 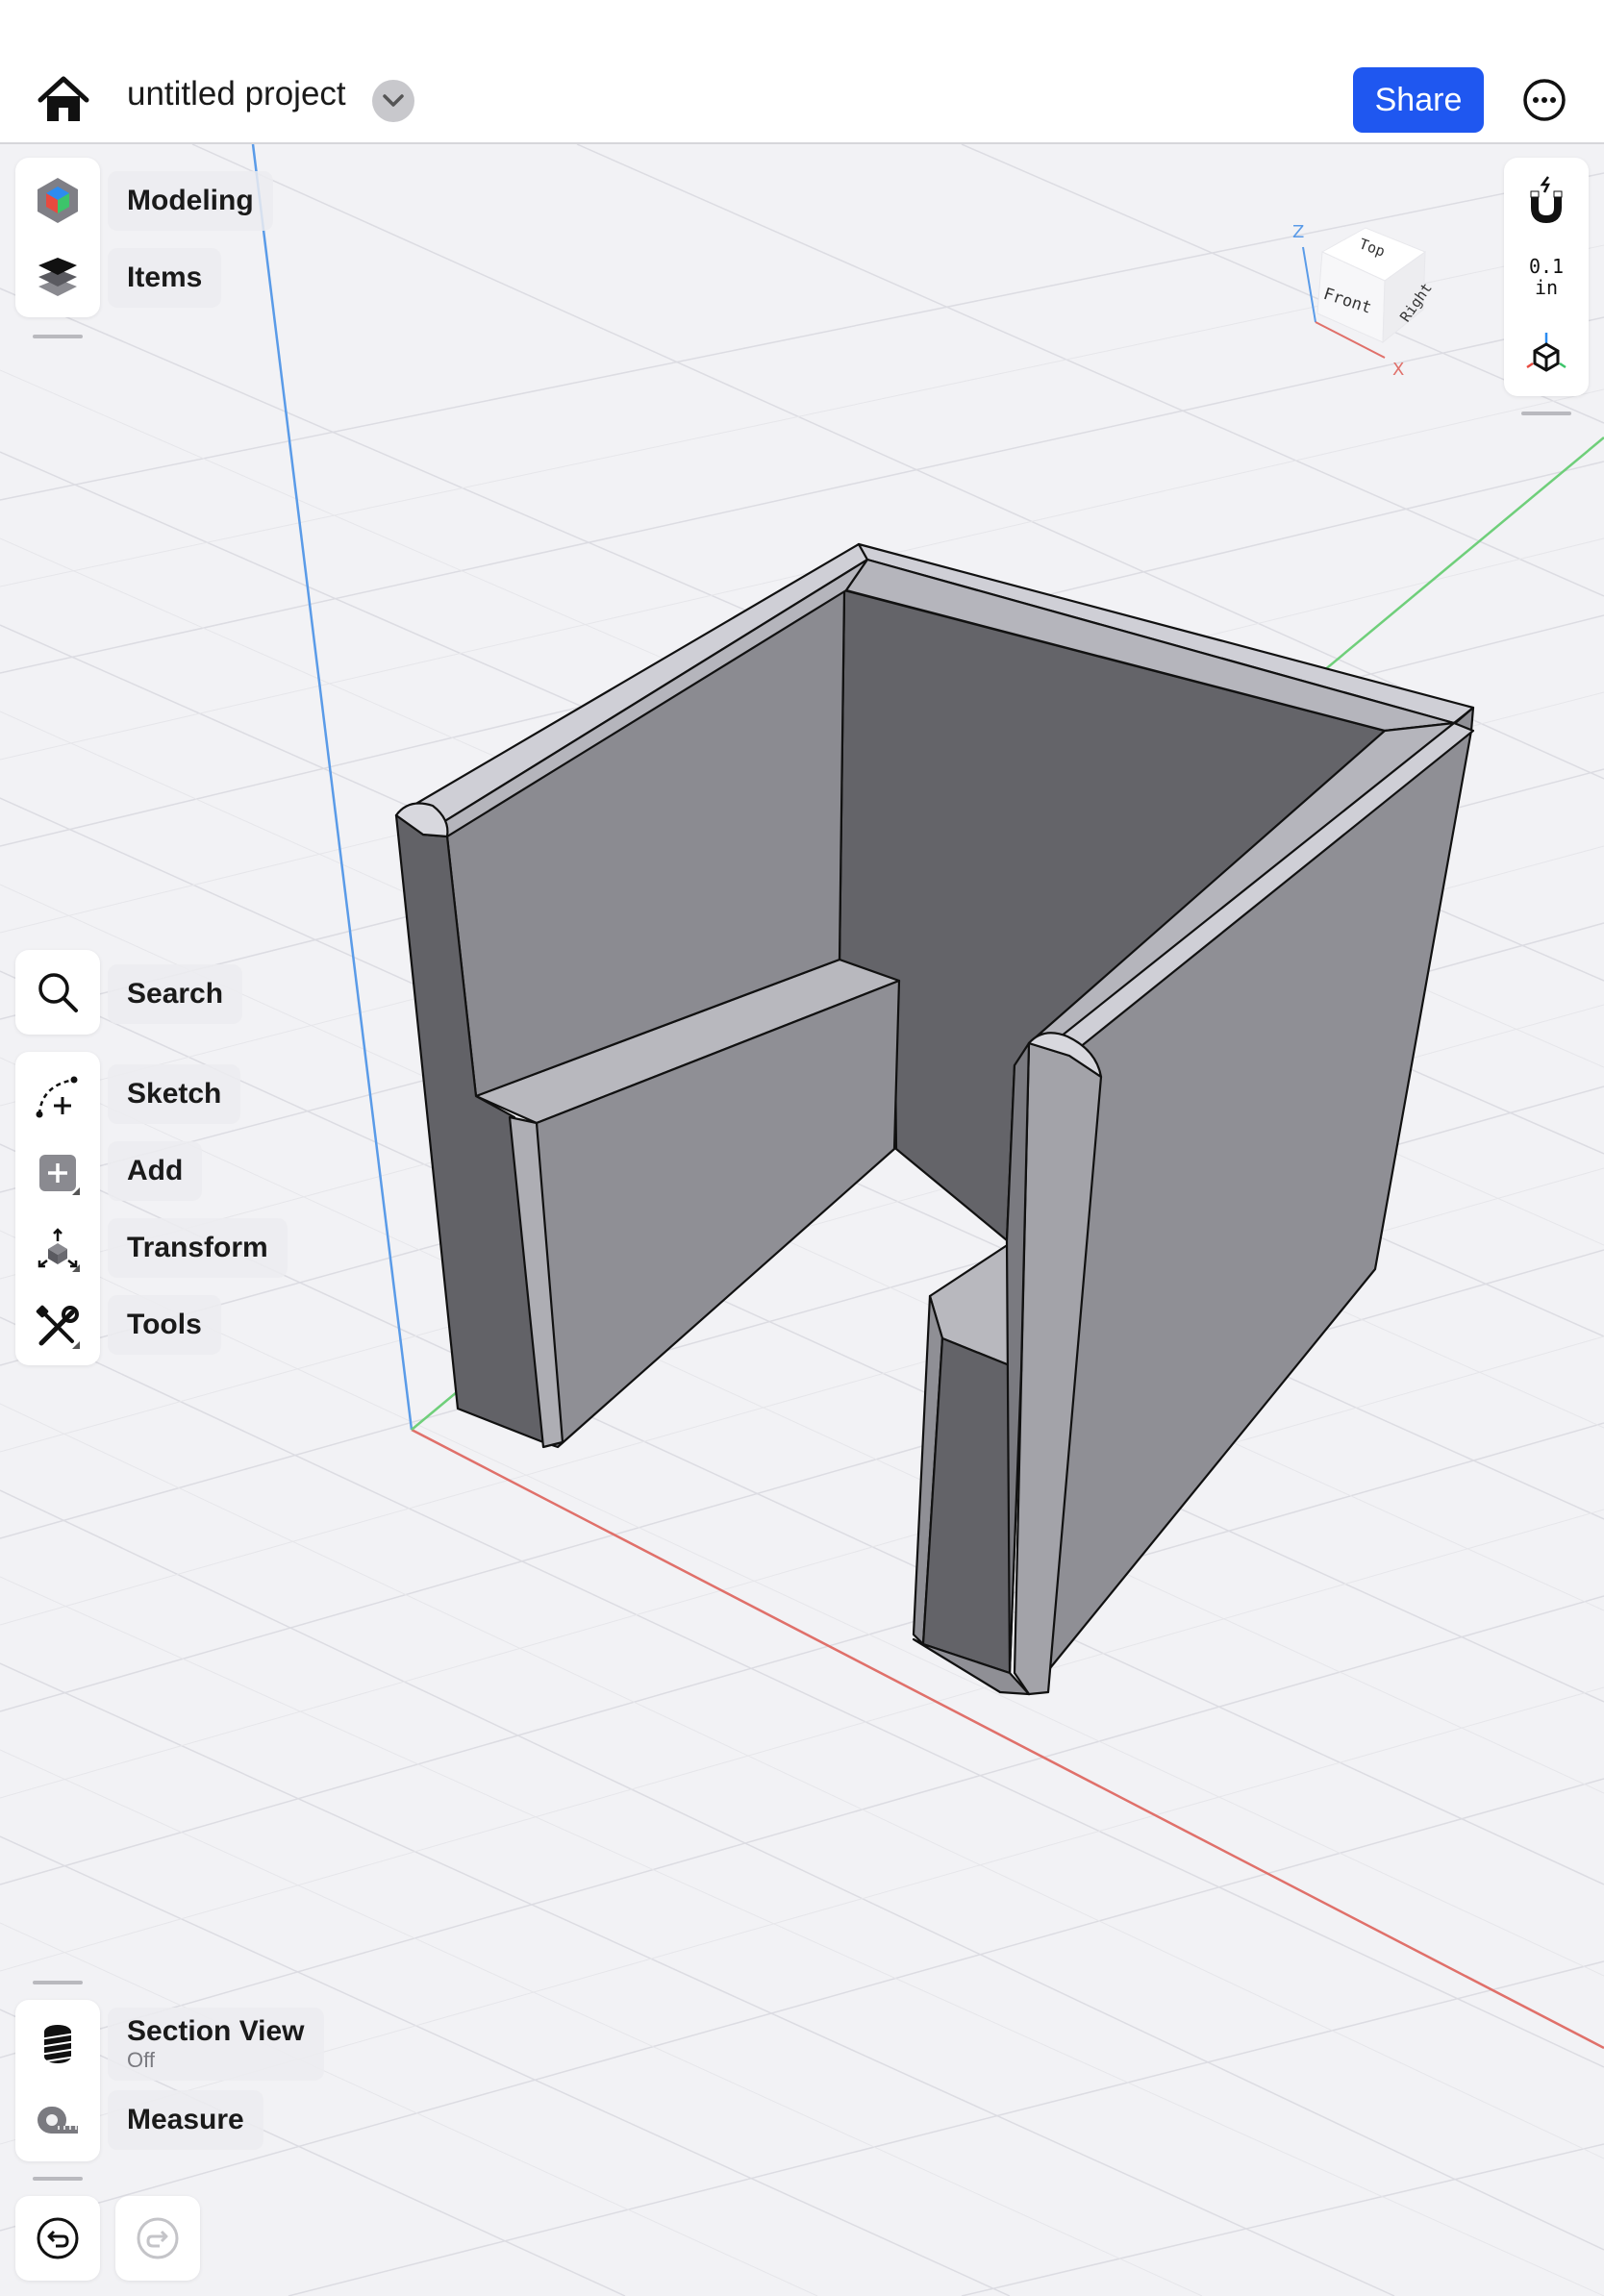 I want to click on menu-modeling: Modeling, so click(x=190, y=201).